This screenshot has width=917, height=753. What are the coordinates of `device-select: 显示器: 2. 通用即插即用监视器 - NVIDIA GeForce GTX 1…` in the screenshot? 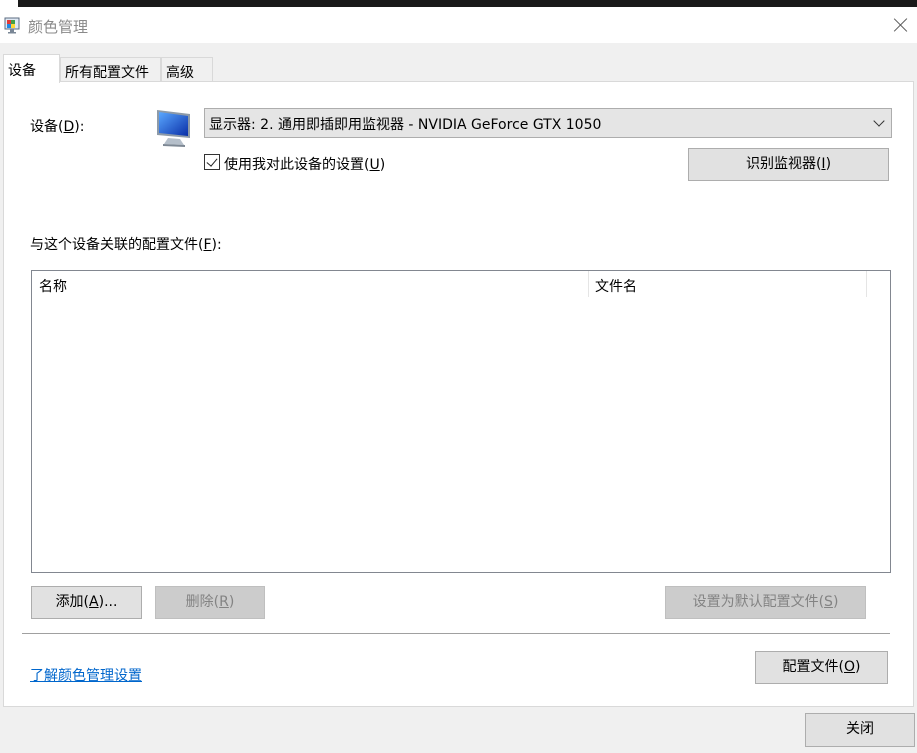 It's located at (548, 123).